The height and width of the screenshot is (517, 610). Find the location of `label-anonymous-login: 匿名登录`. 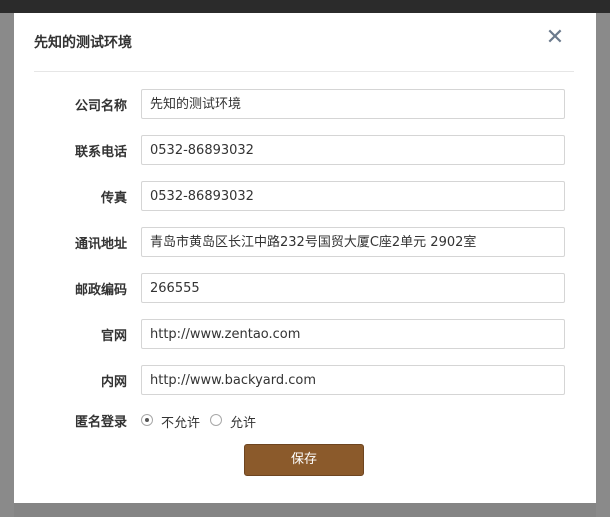

label-anonymous-login: 匿名登录 is located at coordinates (100, 422).